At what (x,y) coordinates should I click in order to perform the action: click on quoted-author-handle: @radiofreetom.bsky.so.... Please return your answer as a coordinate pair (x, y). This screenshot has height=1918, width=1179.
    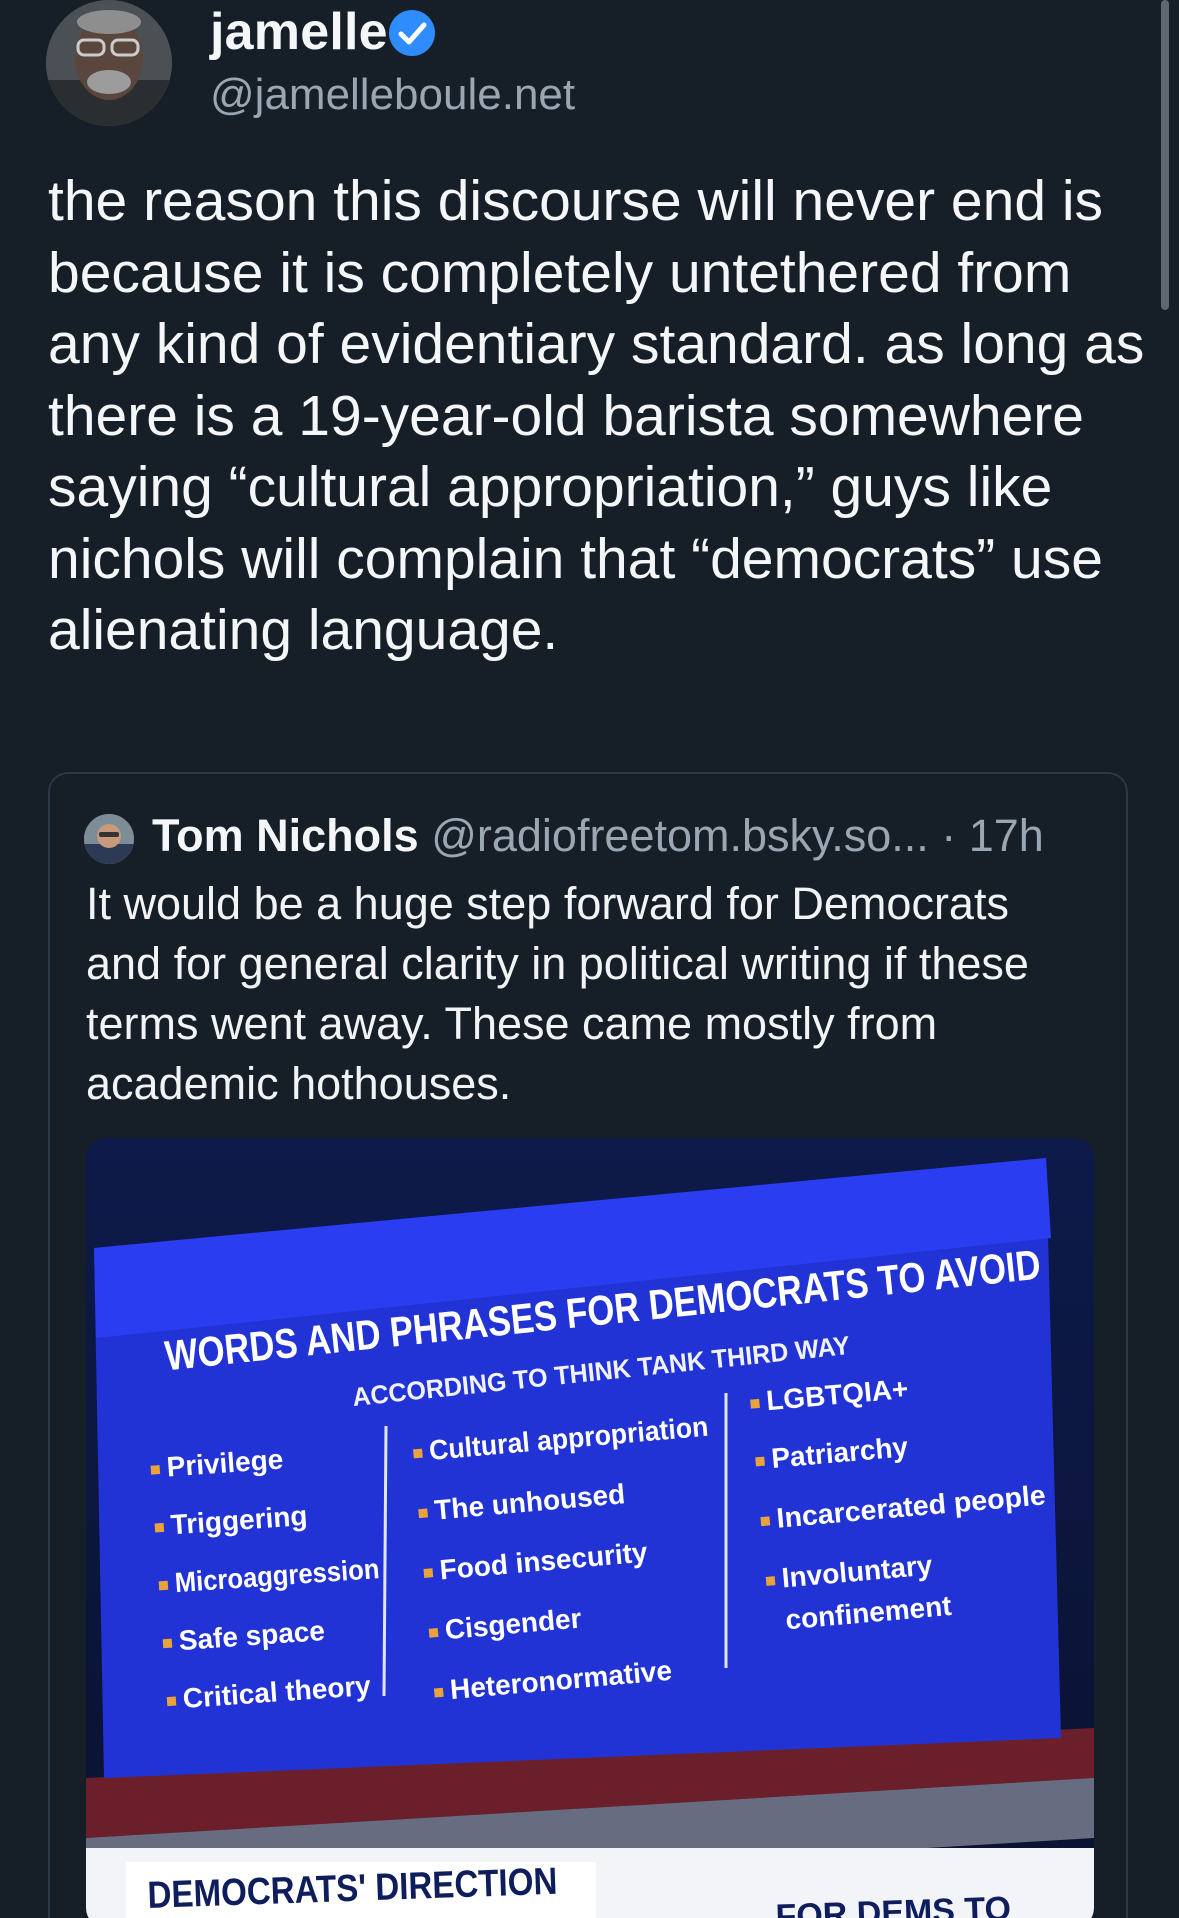
    Looking at the image, I should click on (680, 835).